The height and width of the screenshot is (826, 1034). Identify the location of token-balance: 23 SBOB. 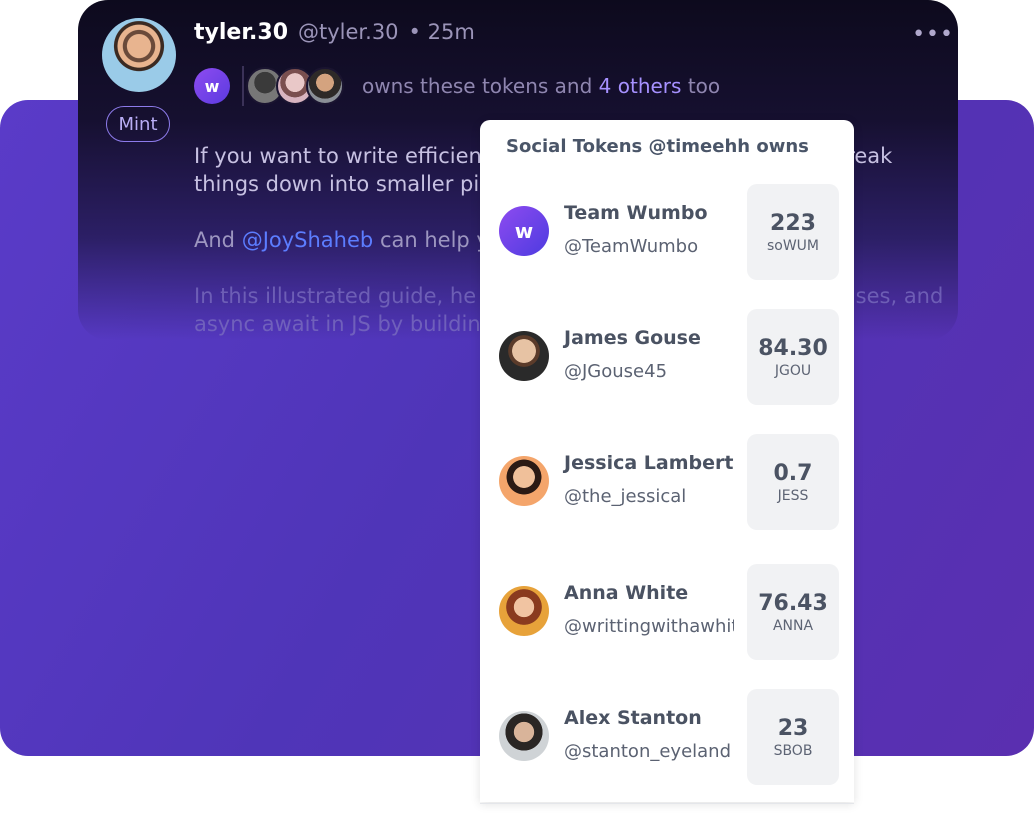
(793, 737).